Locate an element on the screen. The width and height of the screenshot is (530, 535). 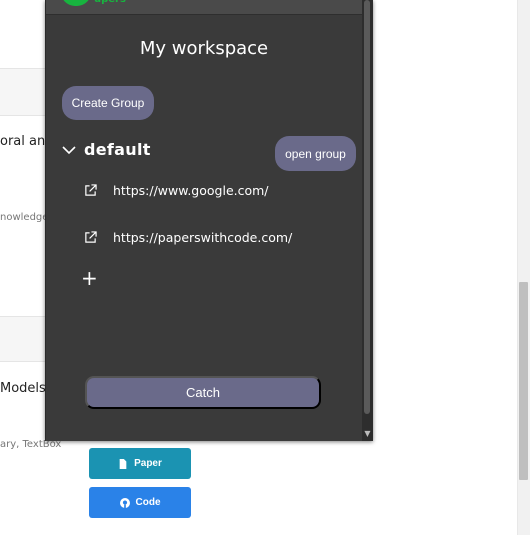
link-url: https://paperswithcode.com/ is located at coordinates (202, 237).